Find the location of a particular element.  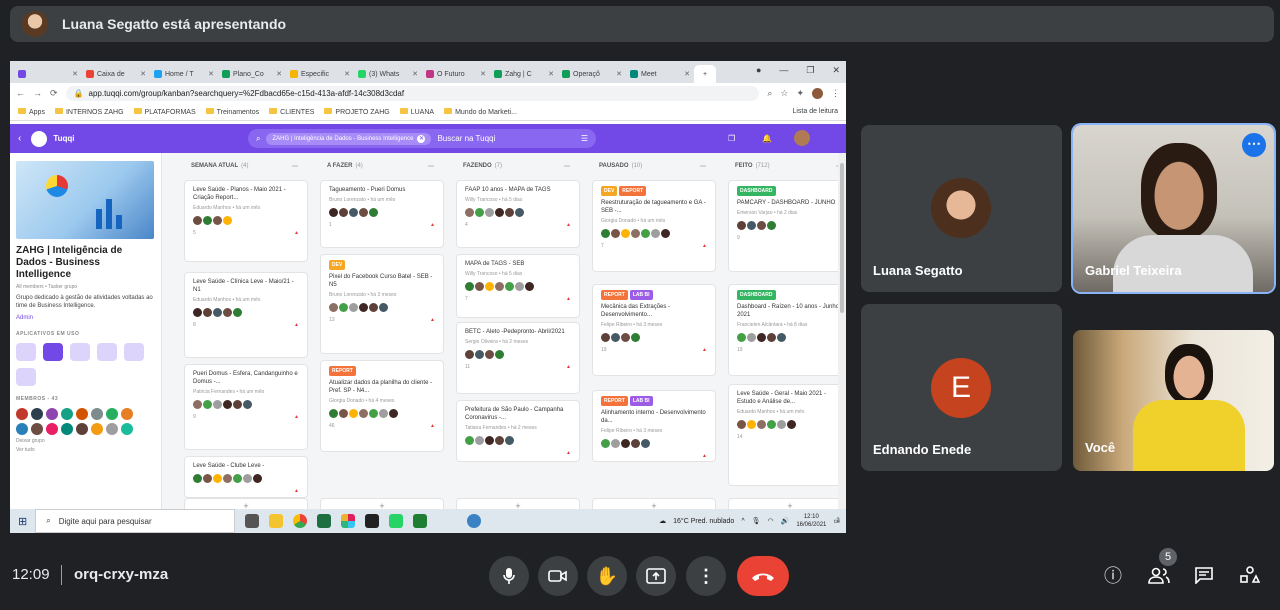

leave-call-button is located at coordinates (763, 576).